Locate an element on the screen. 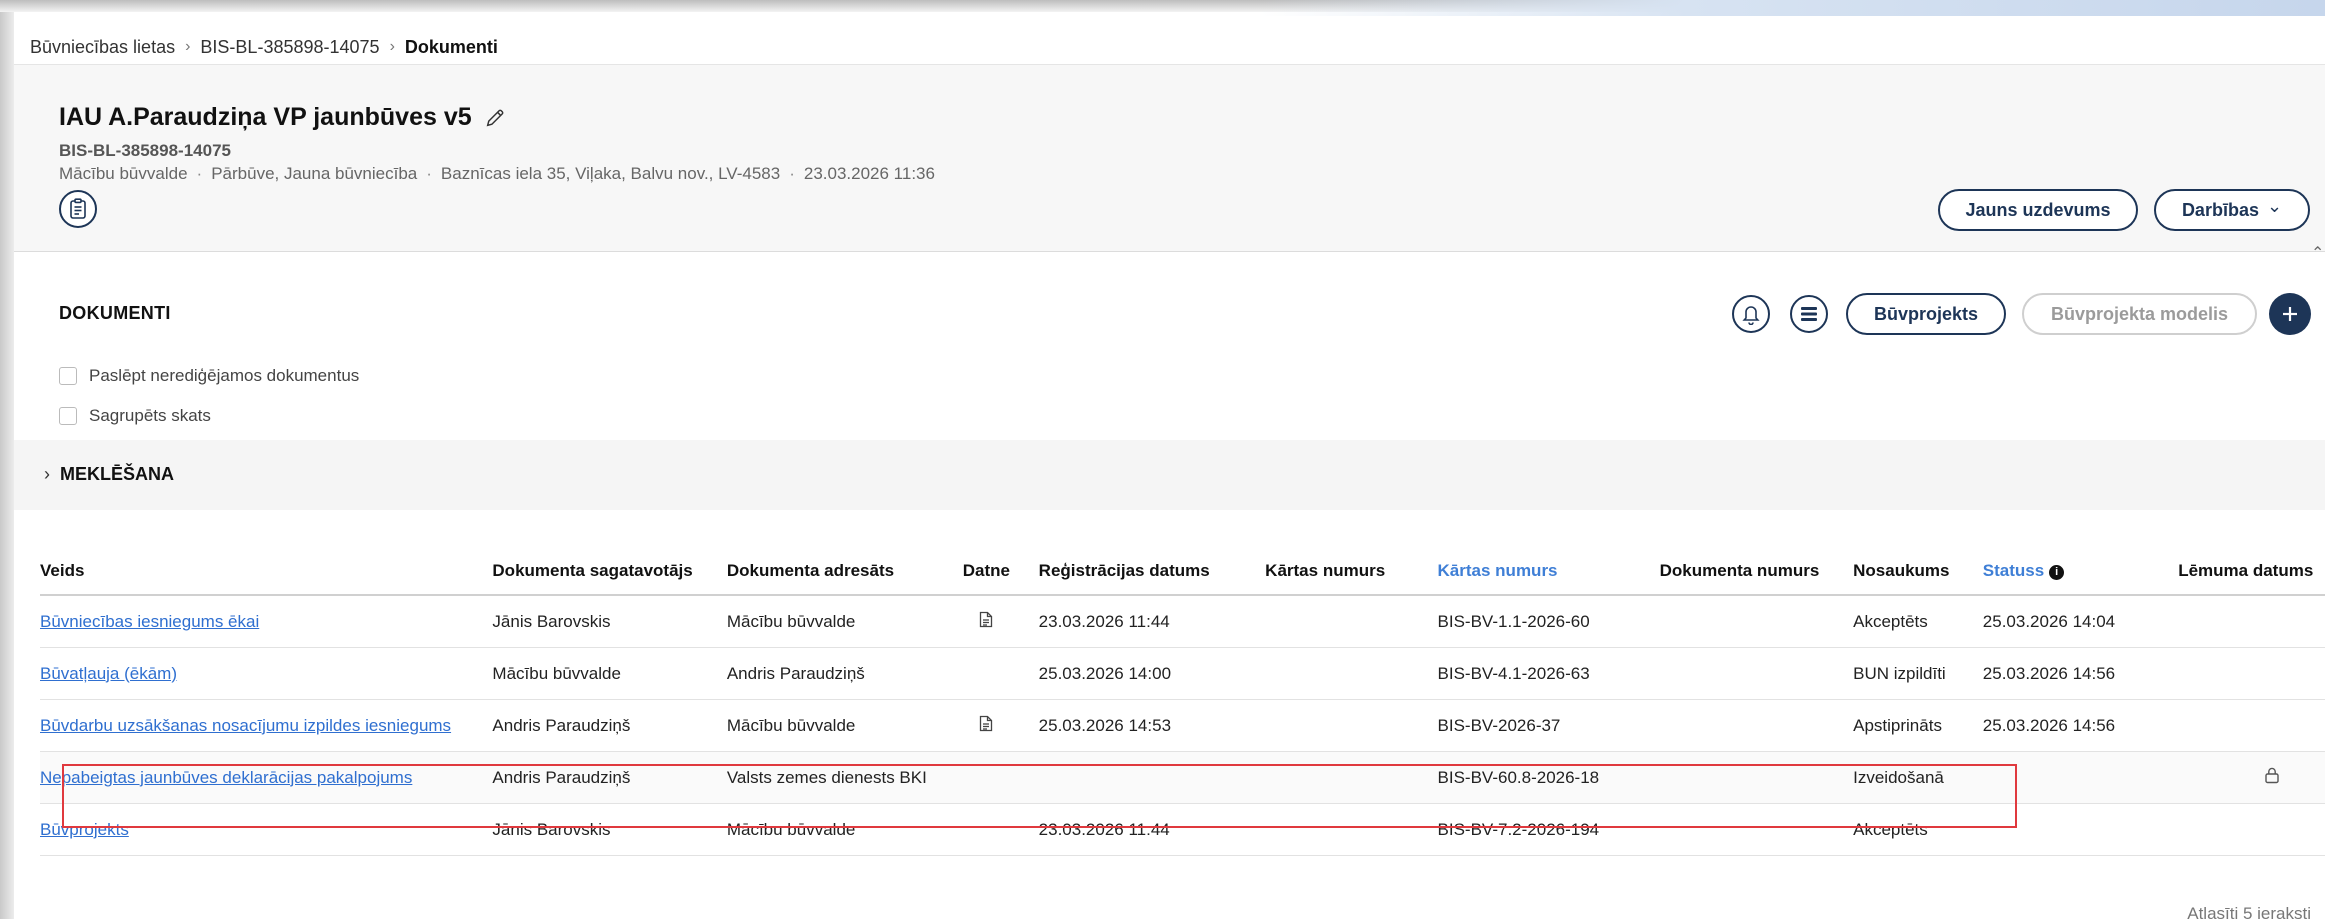 The height and width of the screenshot is (919, 2325). buvprojekts-button: Būvprojekts is located at coordinates (1926, 314).